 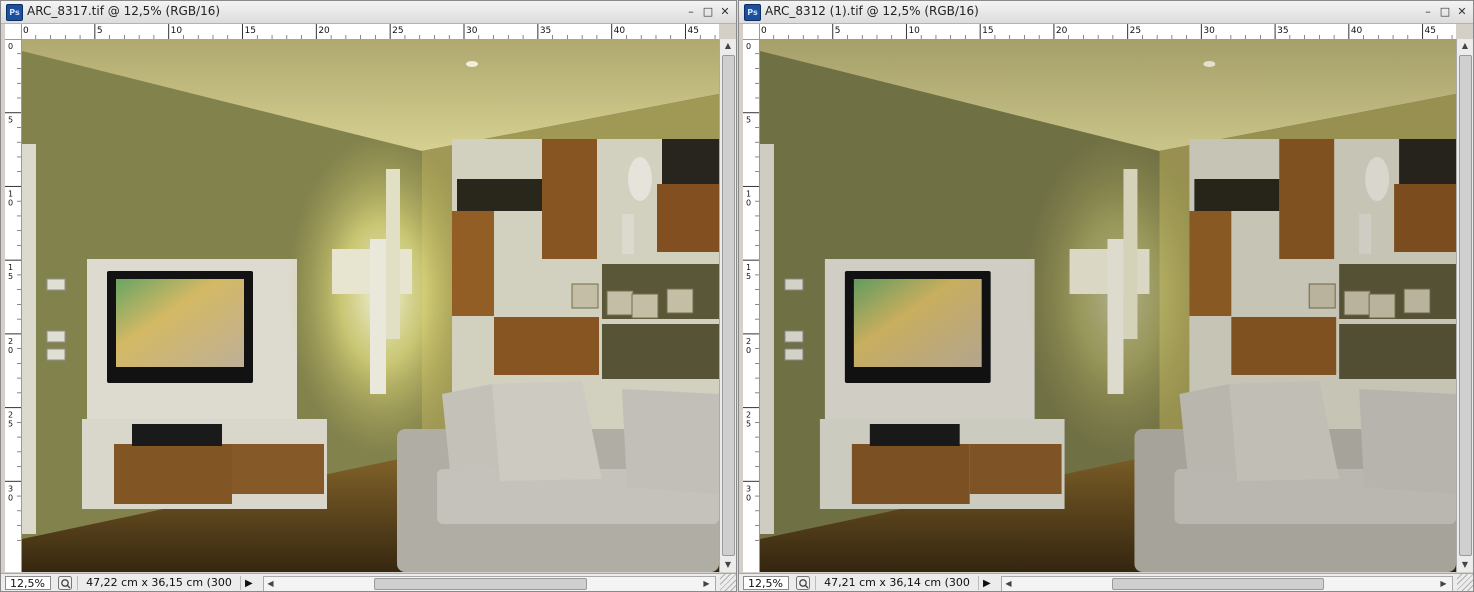 I want to click on document-size-info: 47,21 cm x 36,14 cm (300 ppi), so click(x=897, y=583).